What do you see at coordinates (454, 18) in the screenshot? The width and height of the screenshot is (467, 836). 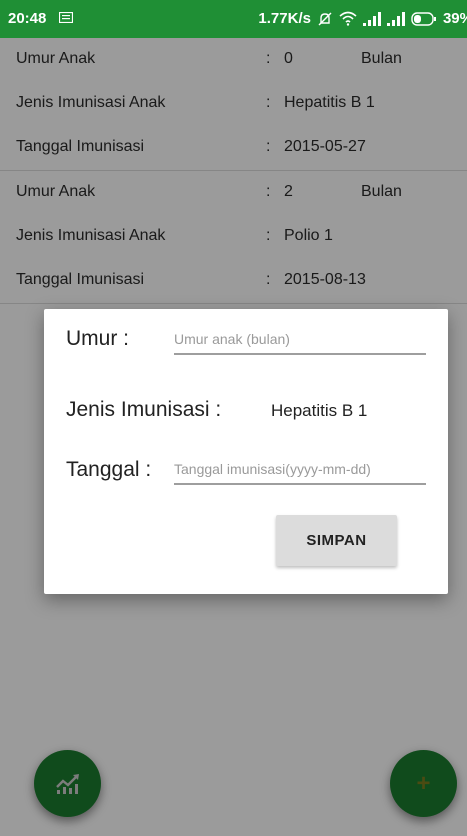 I see `battery-percent: 39%` at bounding box center [454, 18].